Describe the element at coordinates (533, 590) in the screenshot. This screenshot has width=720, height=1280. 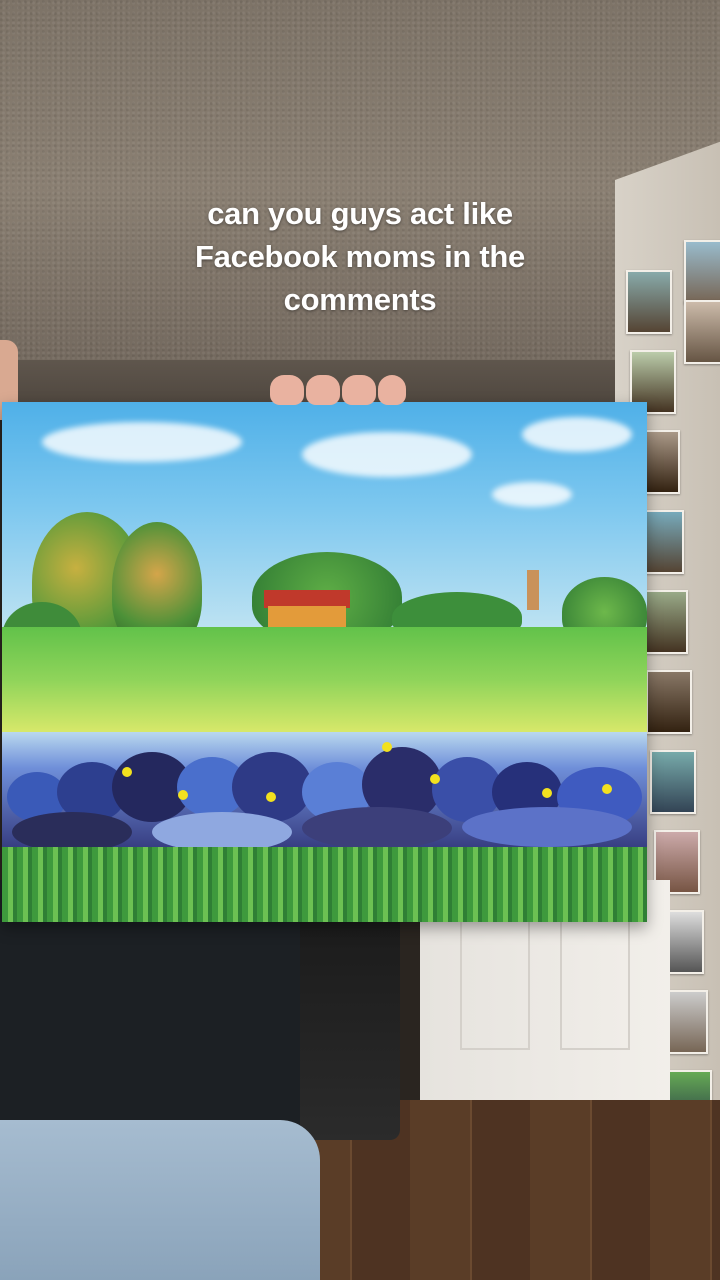
I see `painted-tower` at that location.